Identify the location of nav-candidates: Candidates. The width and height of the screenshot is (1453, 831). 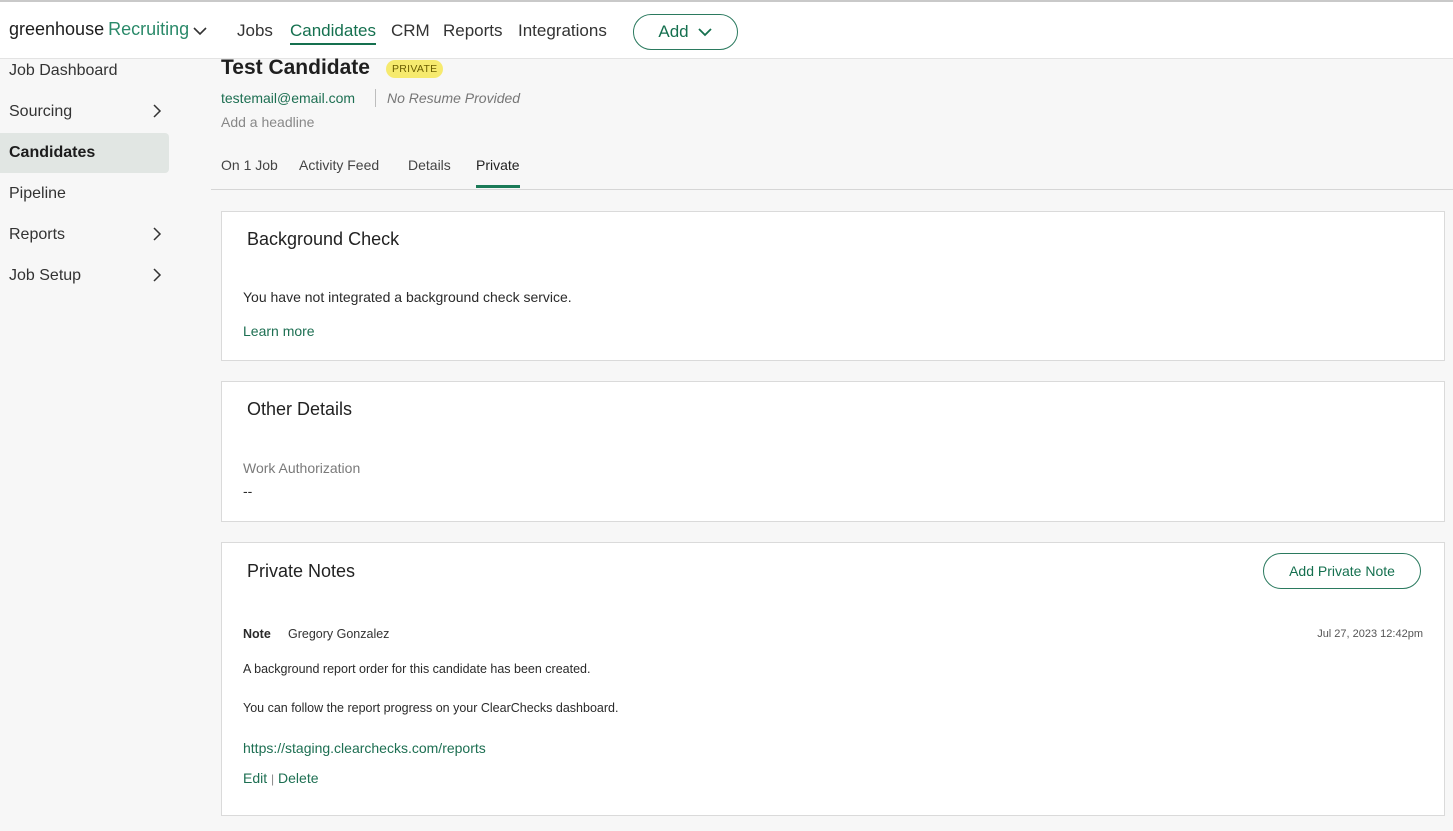
(333, 33).